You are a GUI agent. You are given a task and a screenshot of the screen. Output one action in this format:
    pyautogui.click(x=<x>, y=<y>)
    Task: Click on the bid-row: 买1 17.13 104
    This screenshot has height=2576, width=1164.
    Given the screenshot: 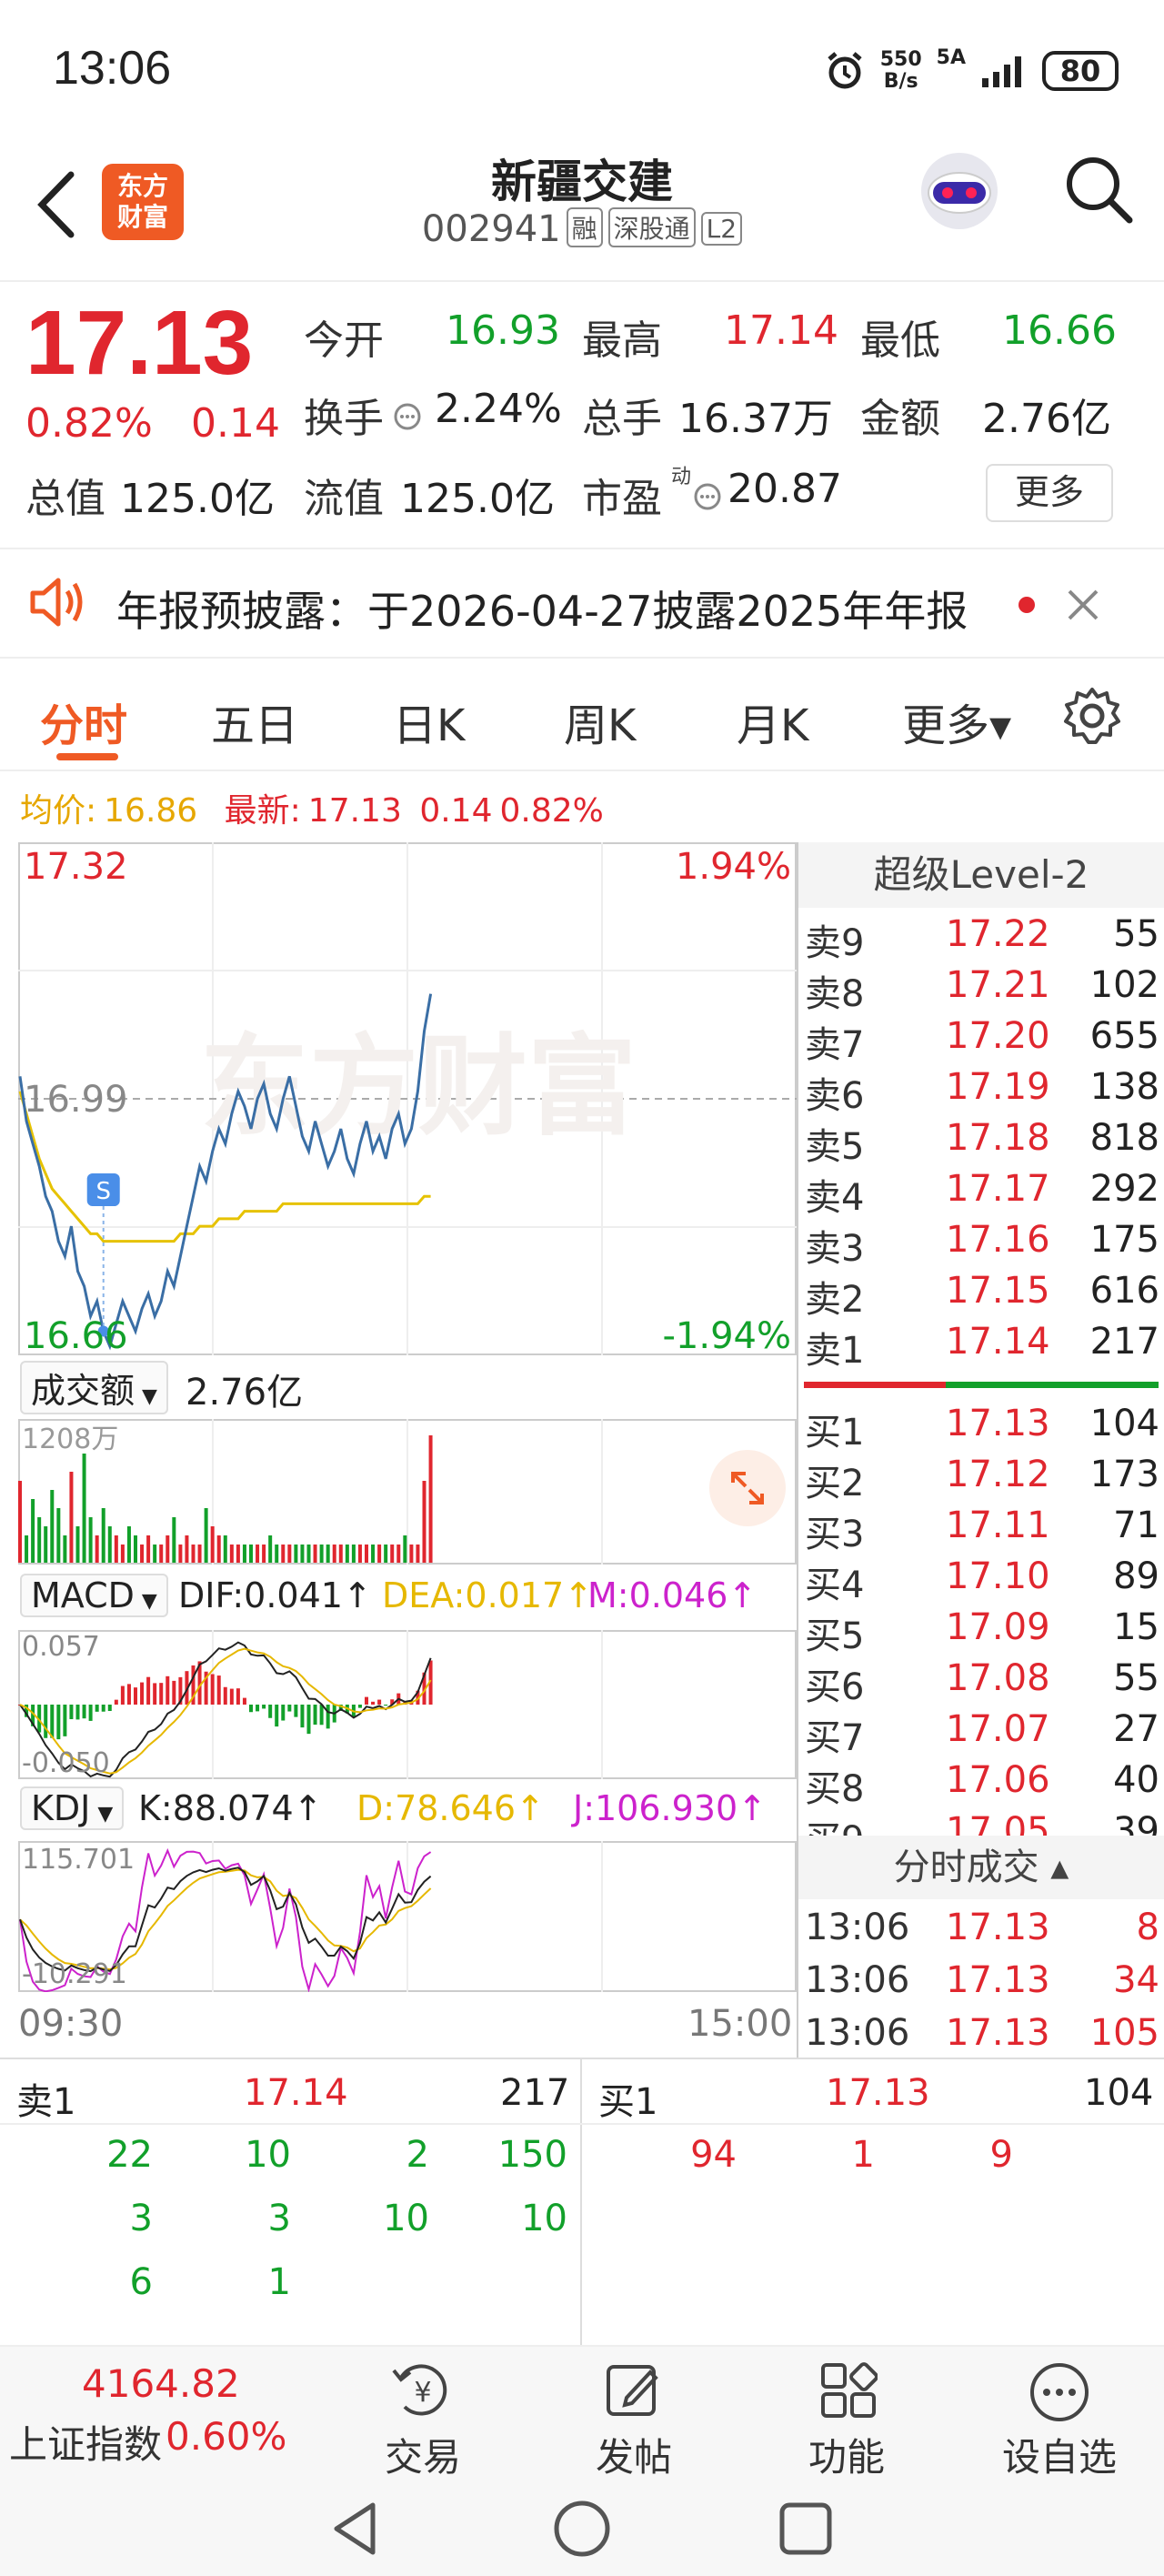 What is the action you would take?
    pyautogui.click(x=982, y=1428)
    